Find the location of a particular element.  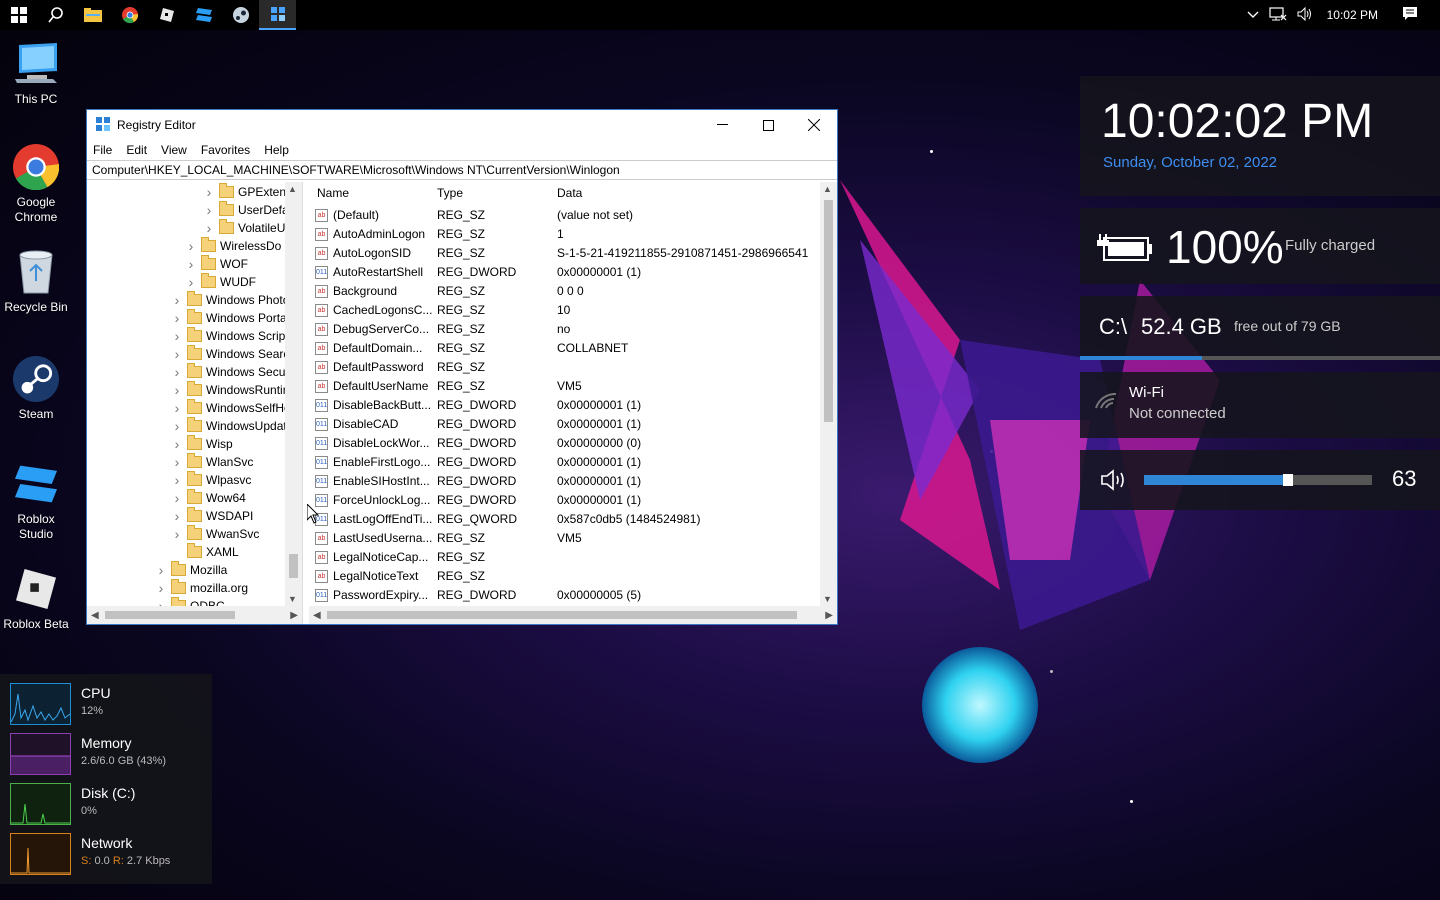

tree-item: › mozilla.org is located at coordinates (201, 588).